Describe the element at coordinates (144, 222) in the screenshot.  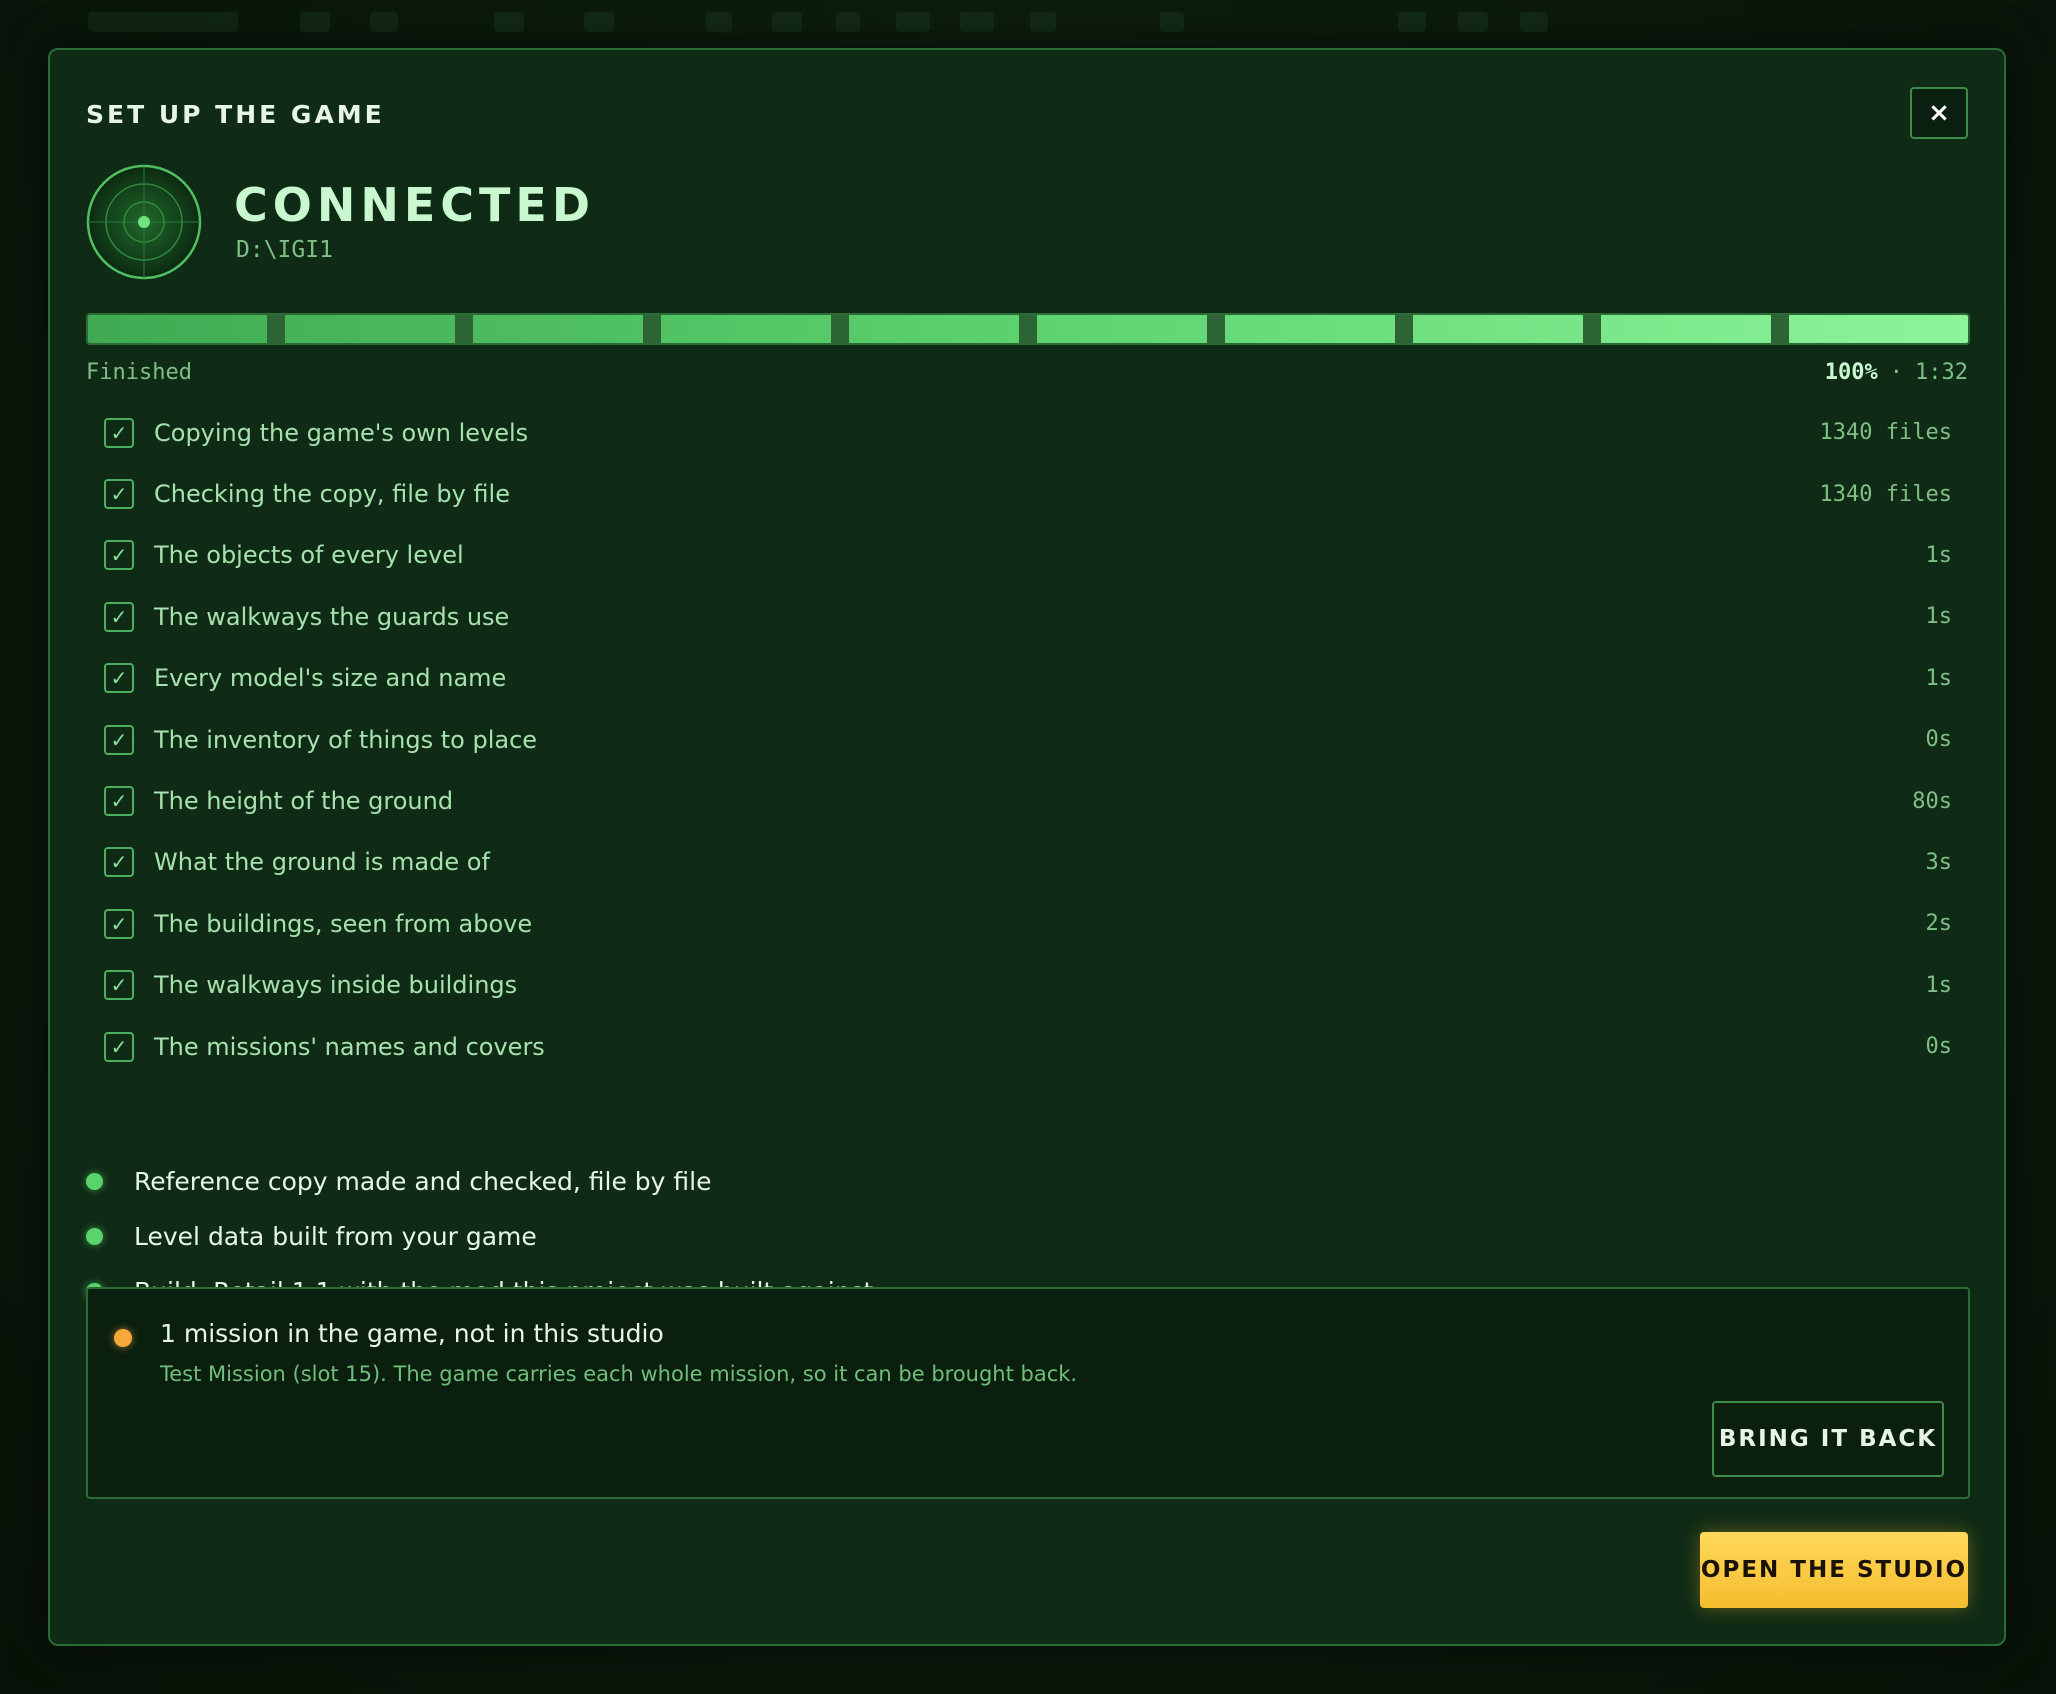
I see `radar-icon` at that location.